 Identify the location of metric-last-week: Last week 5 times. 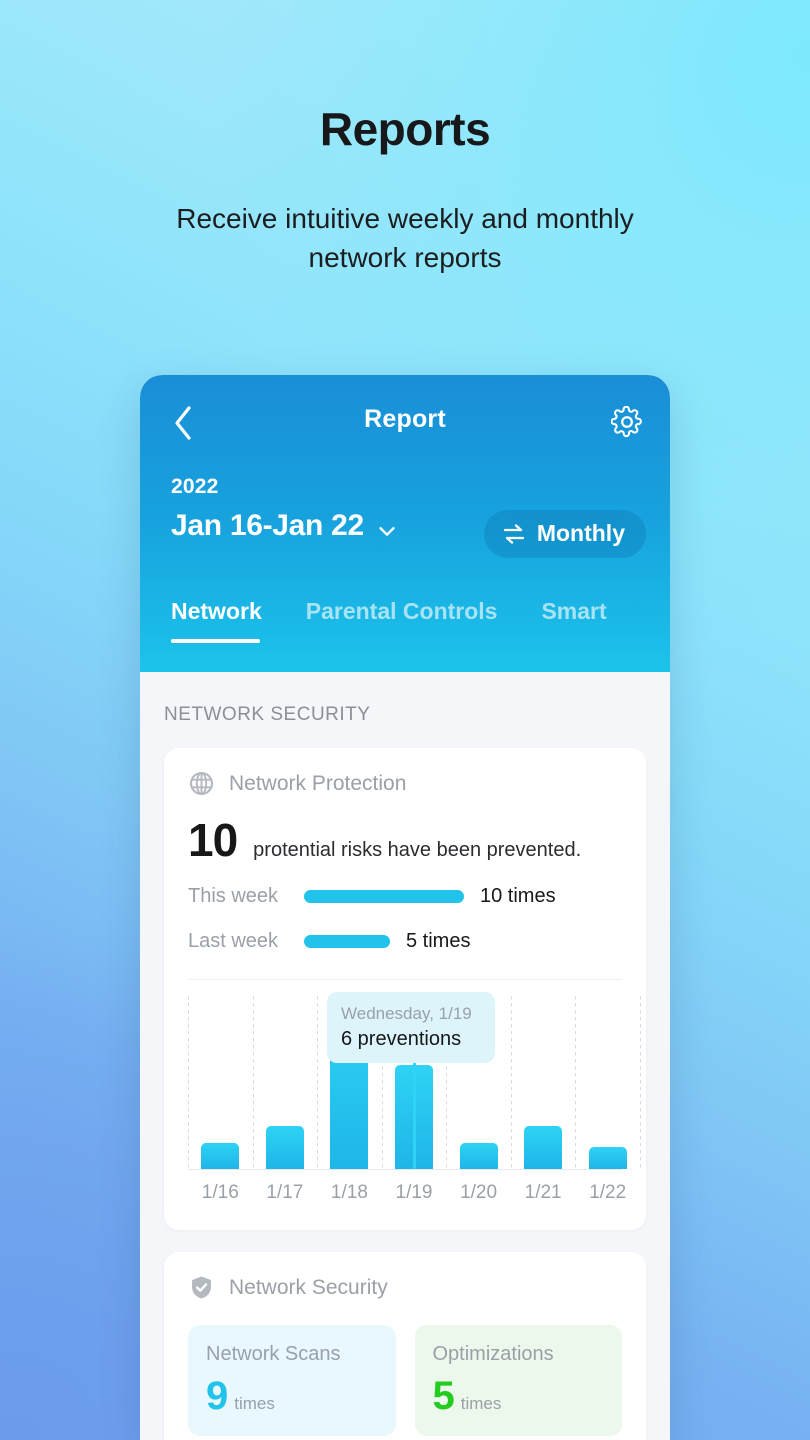
(405, 941).